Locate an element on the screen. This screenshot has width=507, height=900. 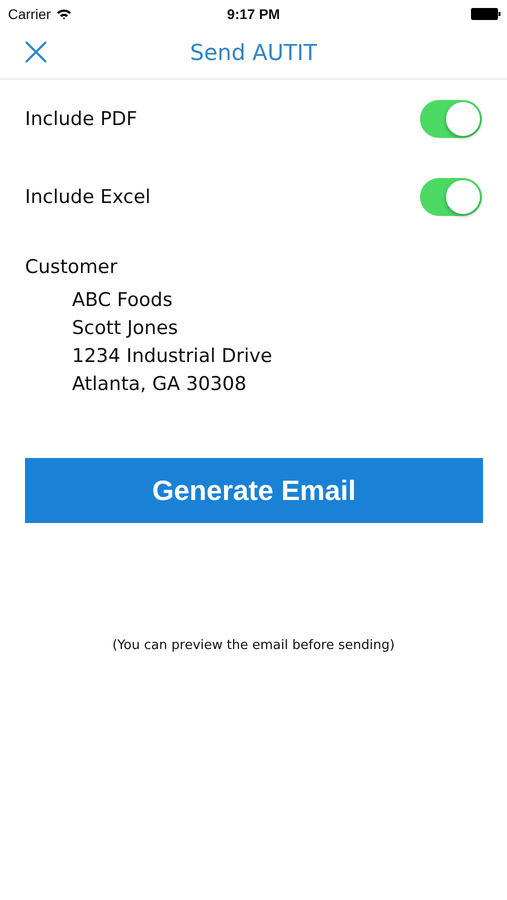
battery-icon is located at coordinates (486, 14).